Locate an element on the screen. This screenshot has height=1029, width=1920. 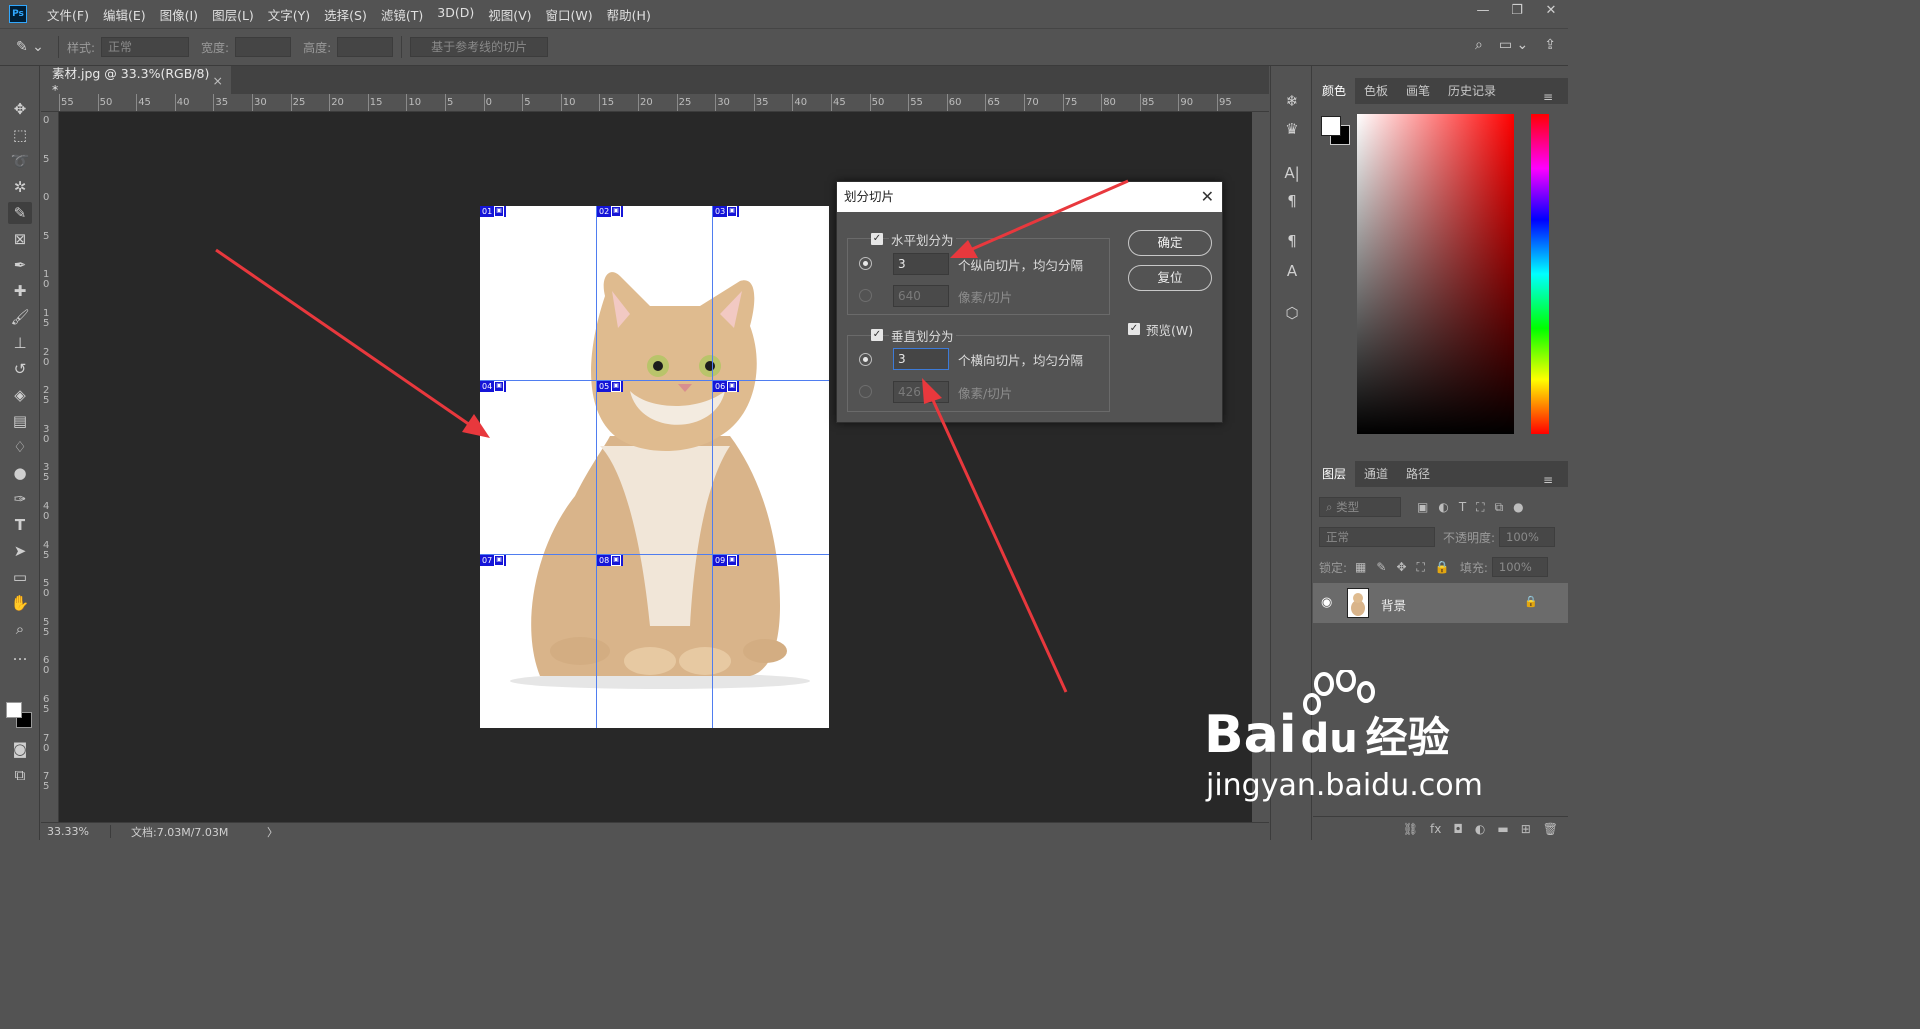
restore-button: ❐ is located at coordinates (1517, 11).